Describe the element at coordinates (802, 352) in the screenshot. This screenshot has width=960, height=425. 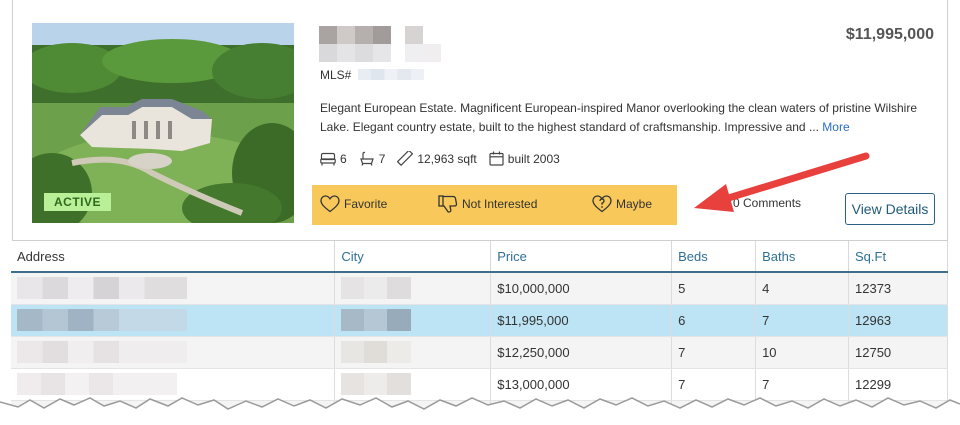
I see `baths-cell: 10` at that location.